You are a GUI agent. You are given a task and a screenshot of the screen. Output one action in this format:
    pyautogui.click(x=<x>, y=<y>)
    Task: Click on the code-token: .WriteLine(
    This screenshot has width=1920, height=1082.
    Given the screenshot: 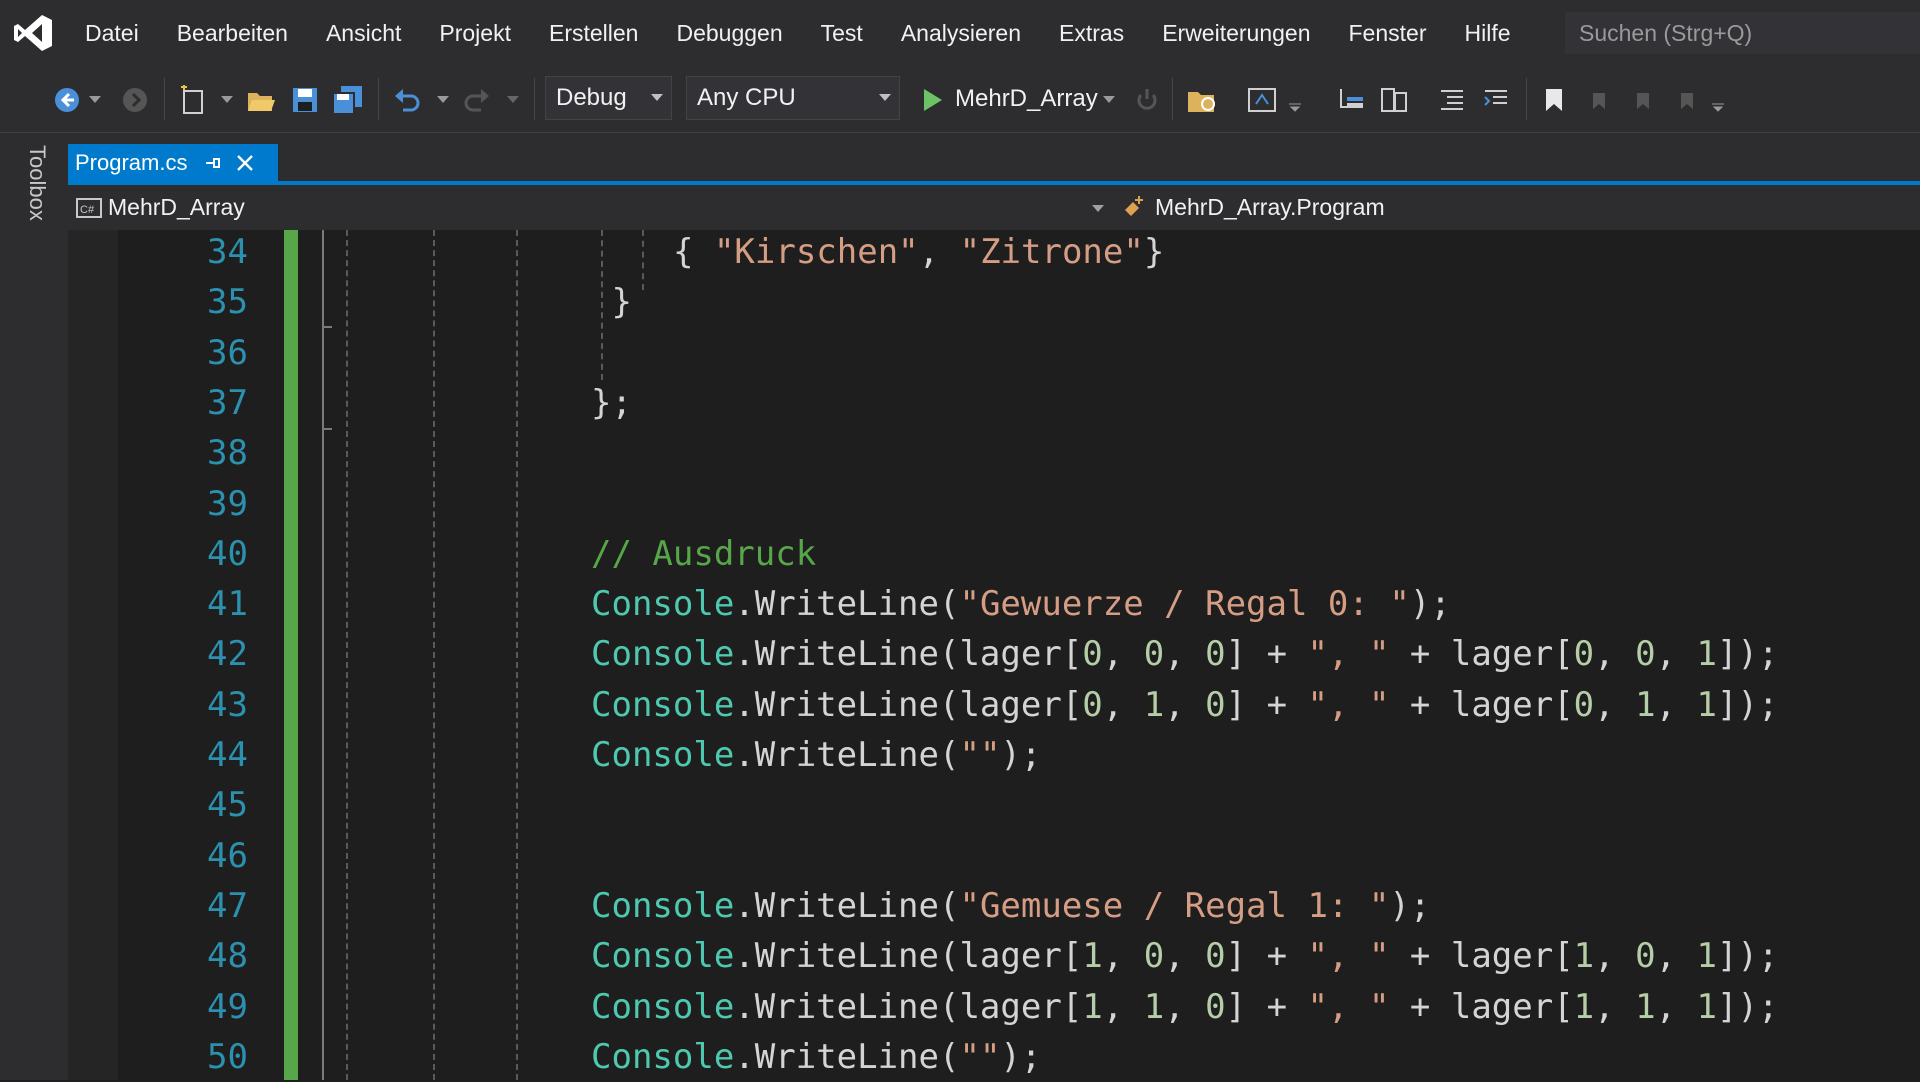 What is the action you would take?
    pyautogui.click(x=847, y=755)
    